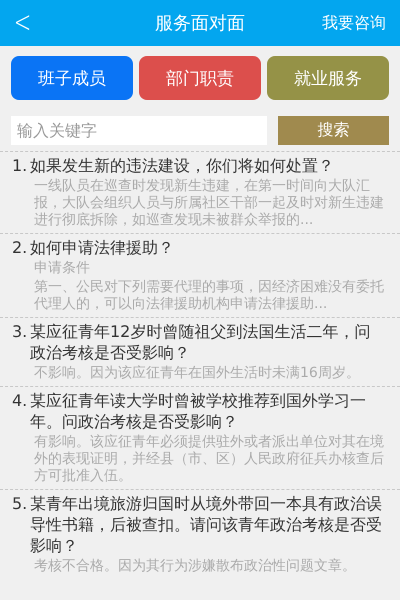 The height and width of the screenshot is (600, 400). Describe the element at coordinates (20, 165) in the screenshot. I see `question-number: 1.` at that location.